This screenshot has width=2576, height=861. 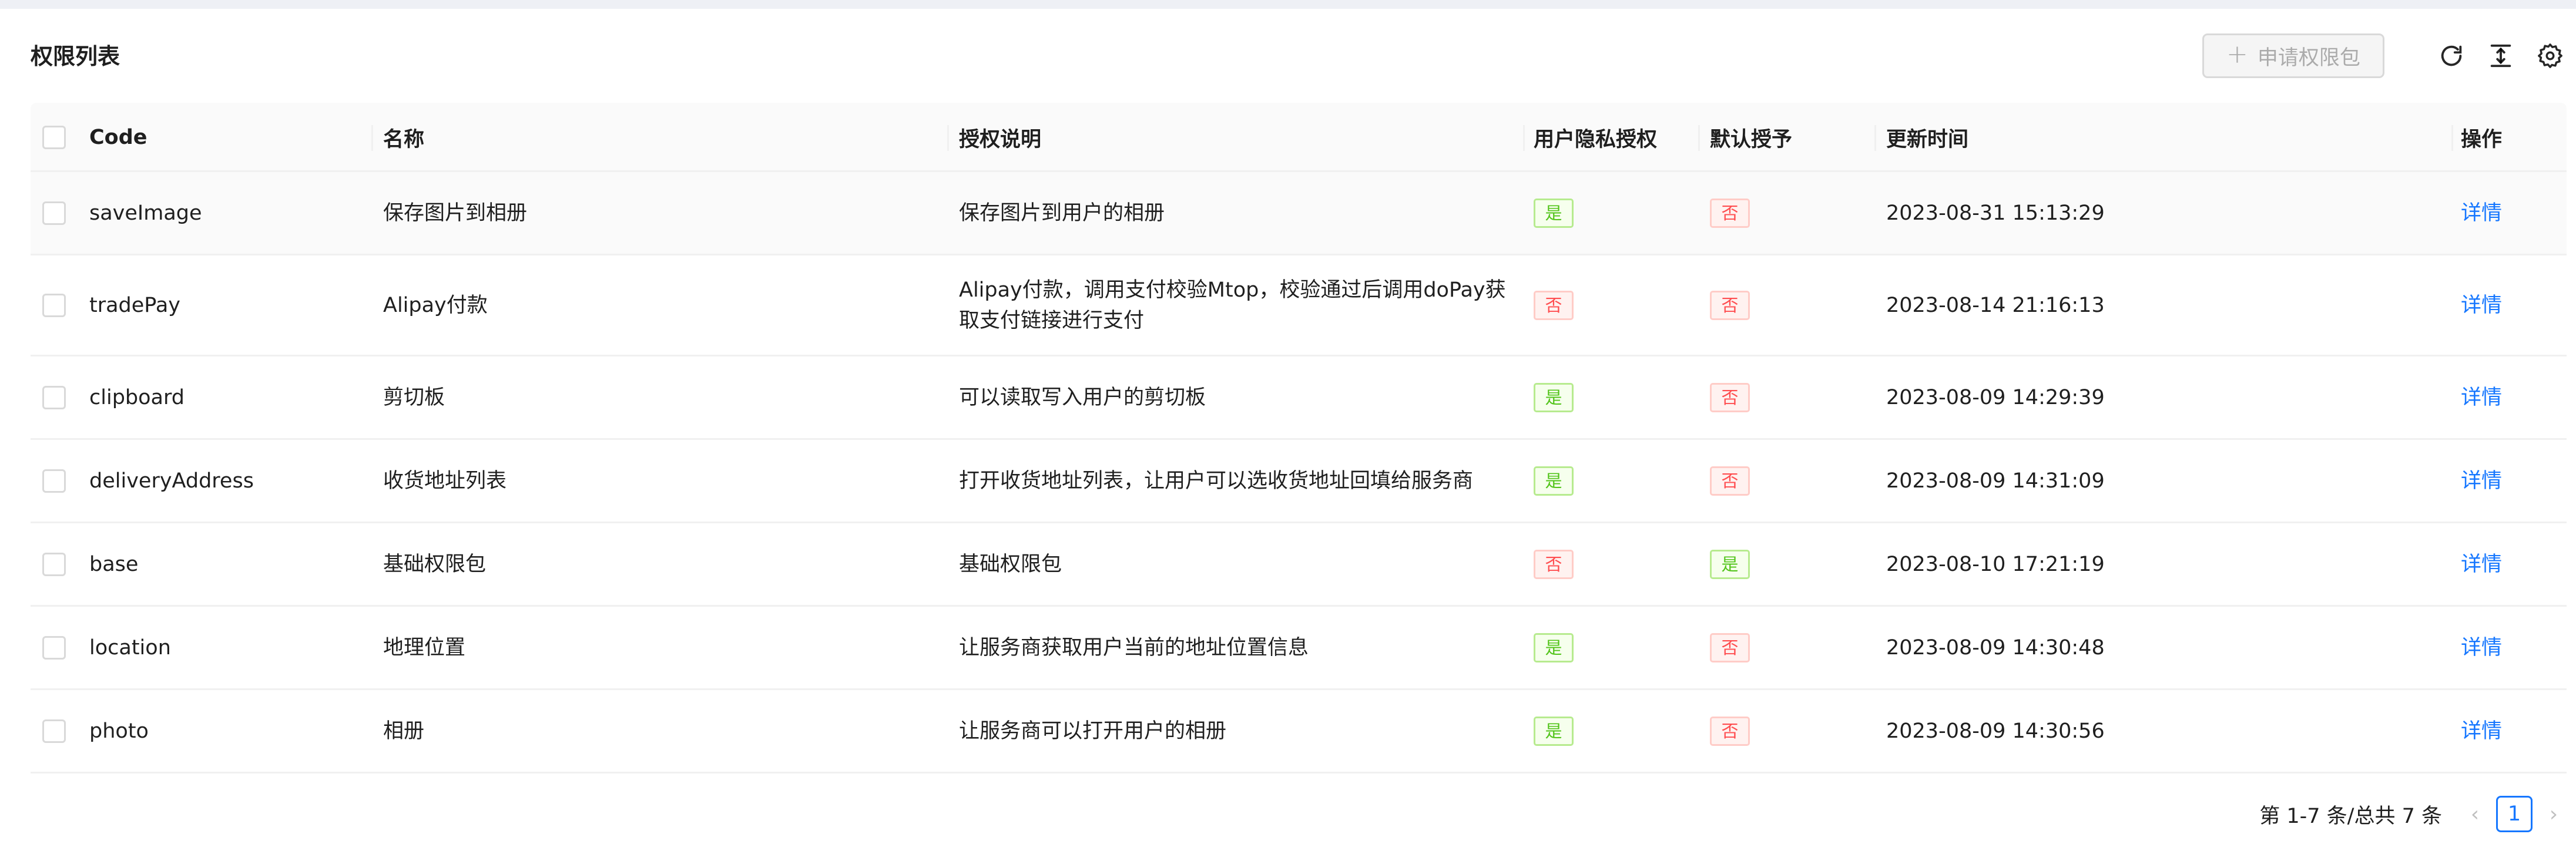 What do you see at coordinates (1052, 320) in the screenshot?
I see `description-line: 取支付链接进行支付` at bounding box center [1052, 320].